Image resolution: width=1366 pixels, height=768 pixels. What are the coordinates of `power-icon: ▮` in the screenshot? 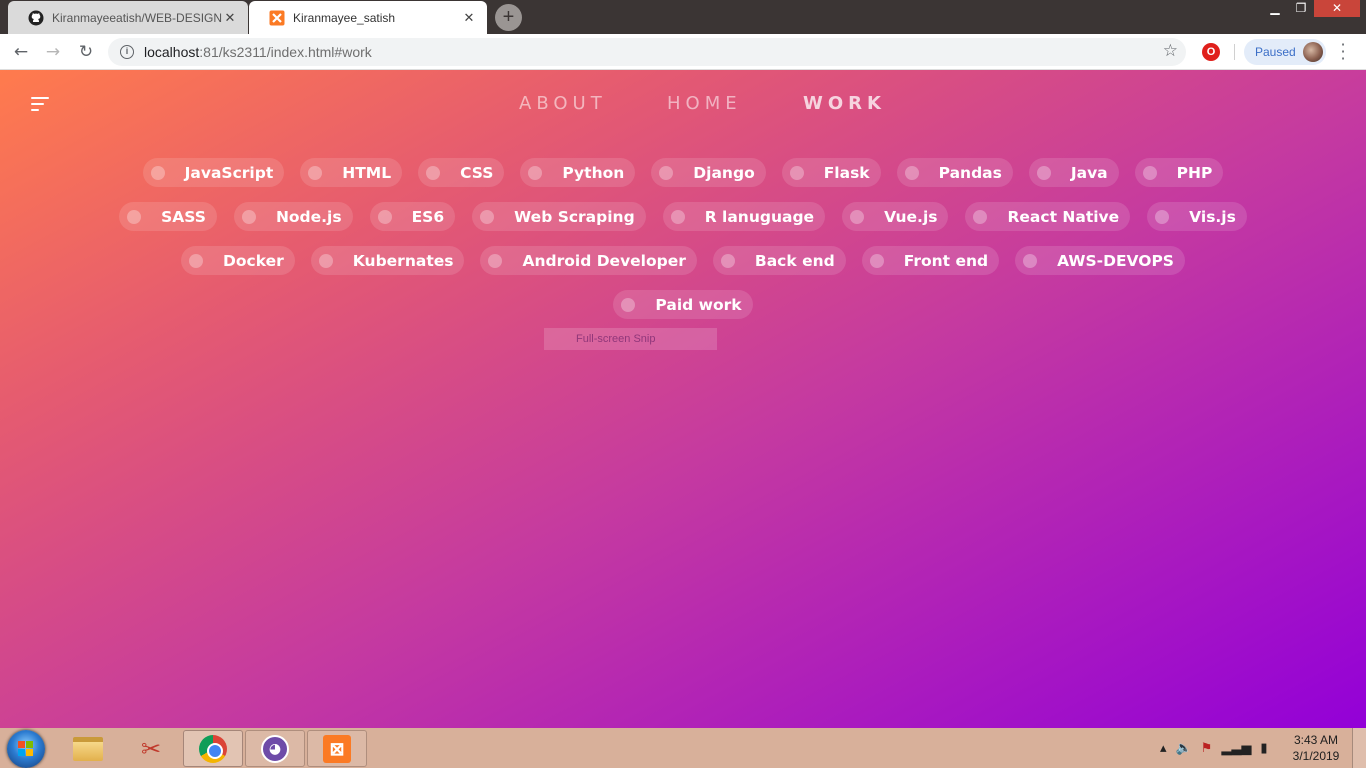 It's located at (1263, 748).